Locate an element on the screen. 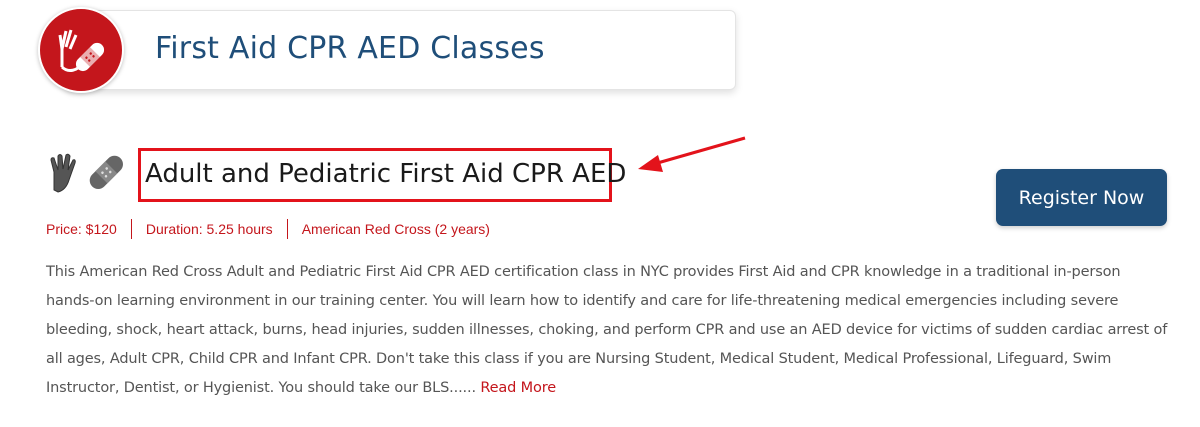 This screenshot has height=427, width=1200. course-price: Price: $120 is located at coordinates (81, 229).